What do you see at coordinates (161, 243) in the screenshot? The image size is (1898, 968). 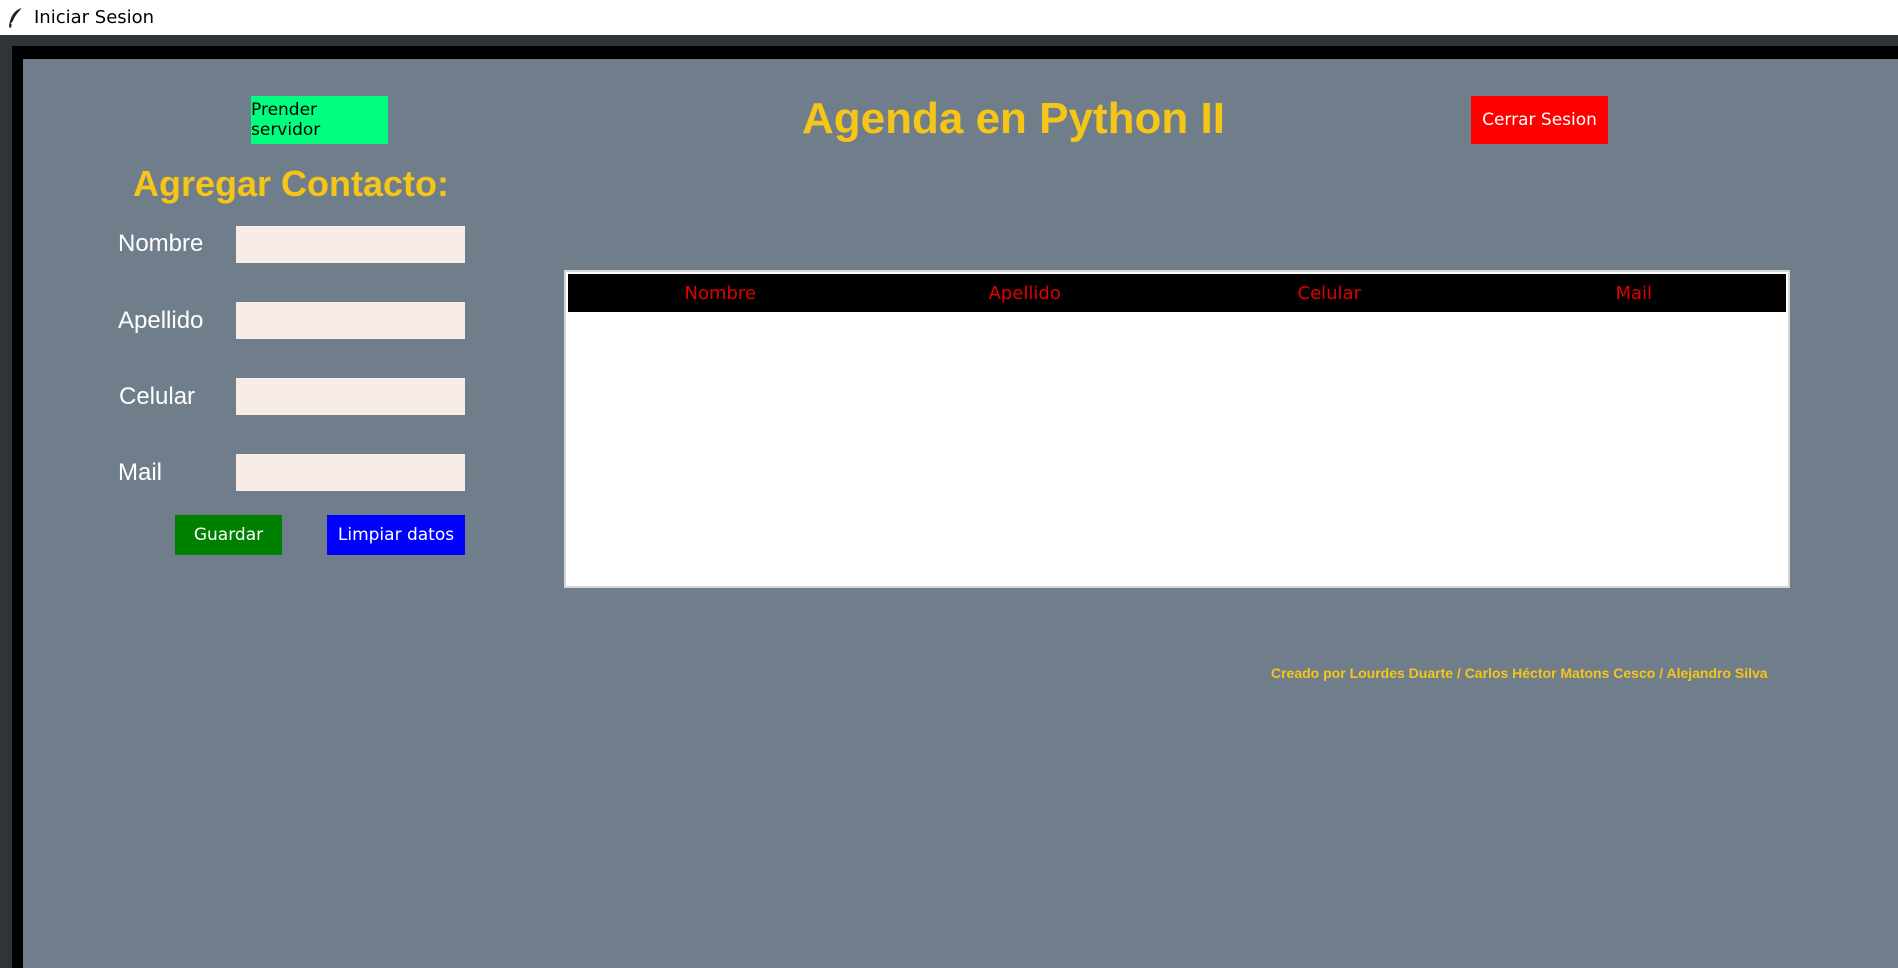 I see `field-label-nombre: Nombre` at bounding box center [161, 243].